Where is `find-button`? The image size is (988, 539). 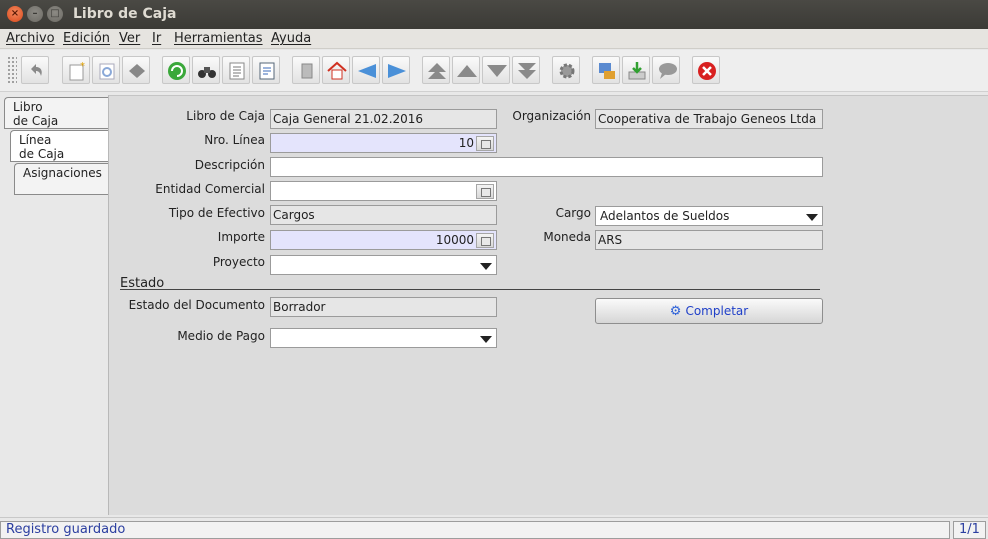 find-button is located at coordinates (206, 70).